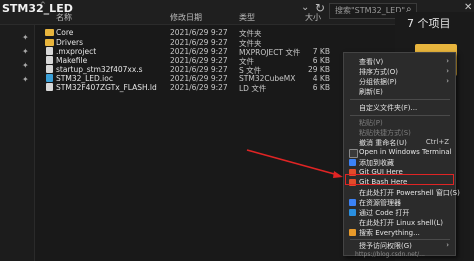 The width and height of the screenshot is (474, 261). What do you see at coordinates (400, 223) in the screenshot?
I see `menu-item-linux-shell: 在此处打开 Linux shell(L)` at bounding box center [400, 223].